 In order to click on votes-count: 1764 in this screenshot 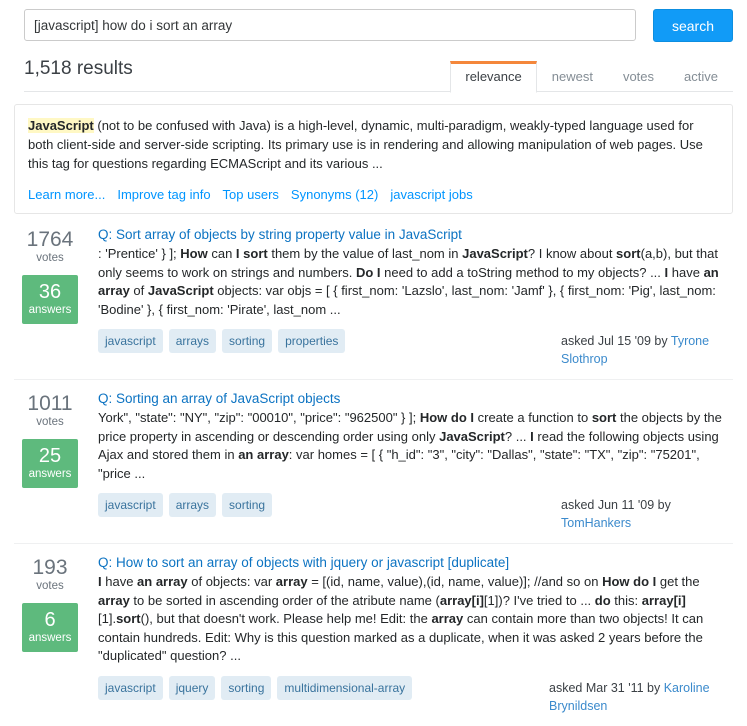, I will do `click(50, 239)`.